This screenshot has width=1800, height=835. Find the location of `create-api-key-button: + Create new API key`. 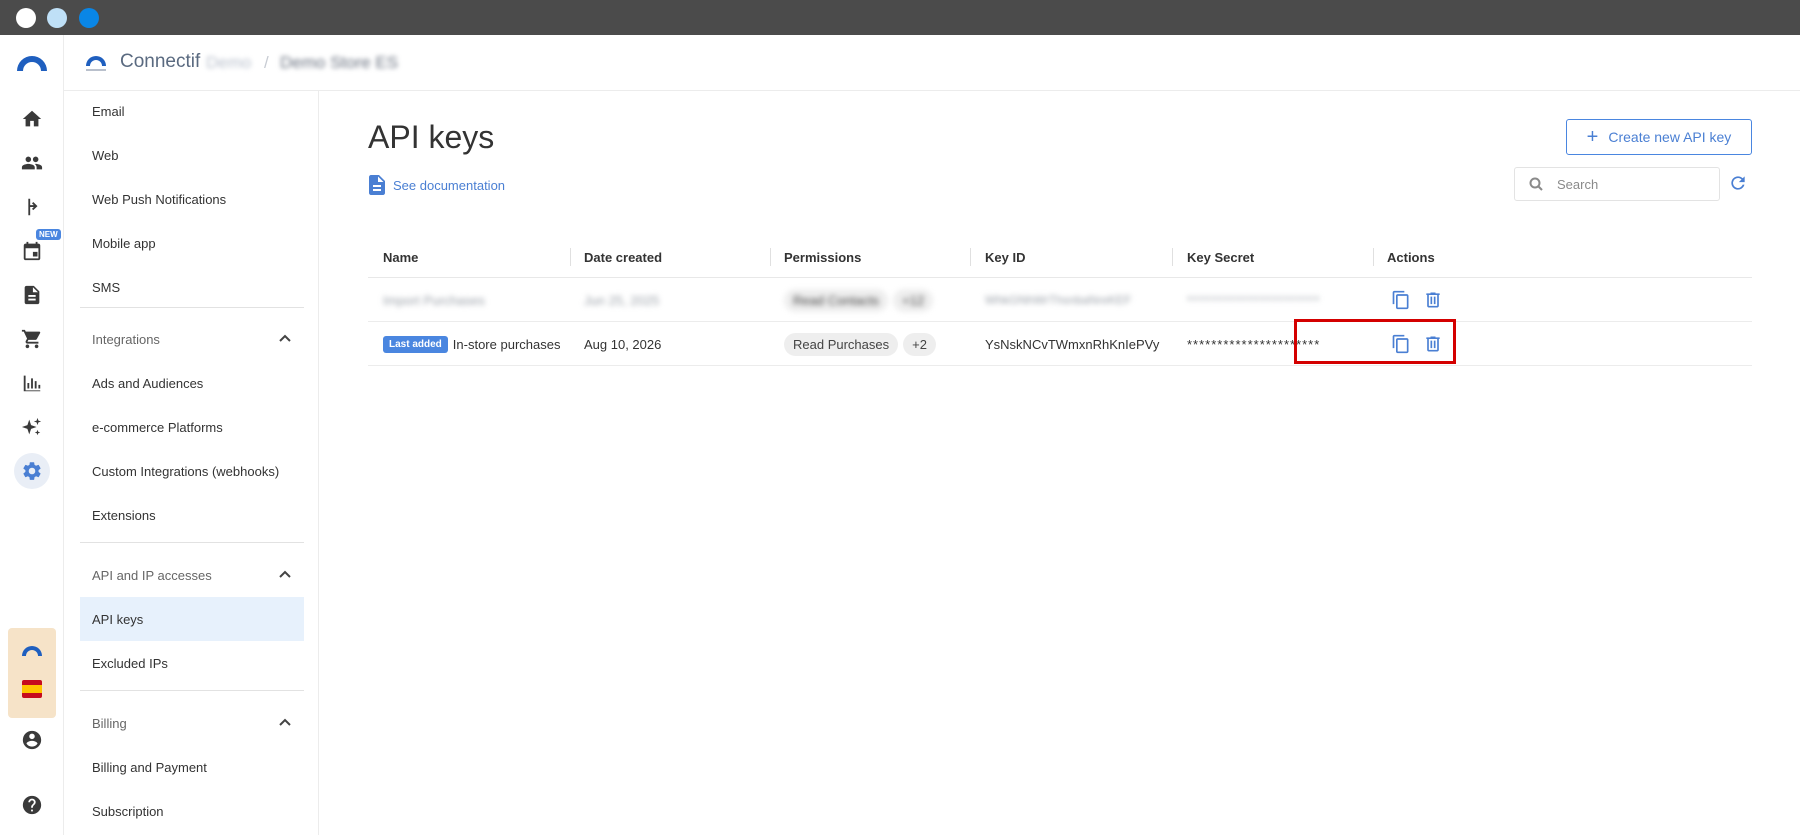

create-api-key-button: + Create new API key is located at coordinates (1659, 137).